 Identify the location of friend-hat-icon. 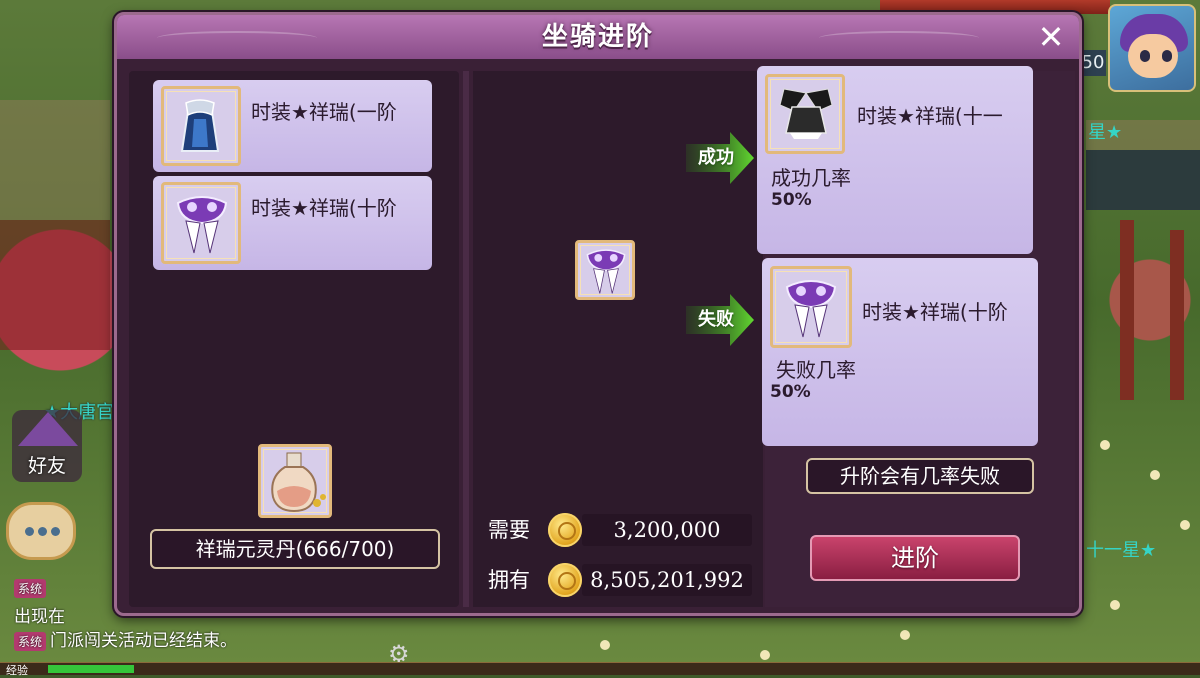
(48, 429).